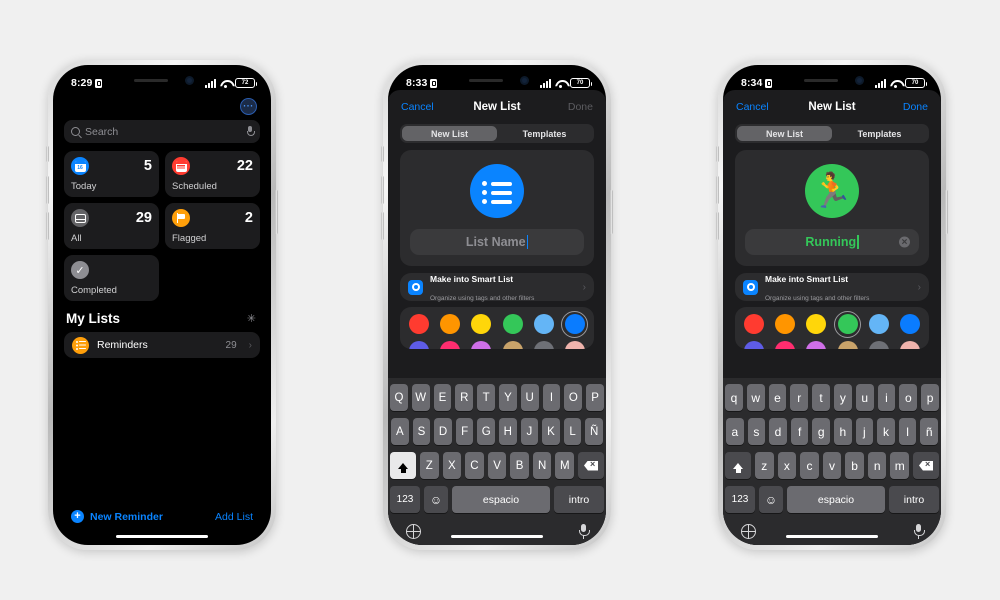  I want to click on sparkle-icon: ✳, so click(251, 318).